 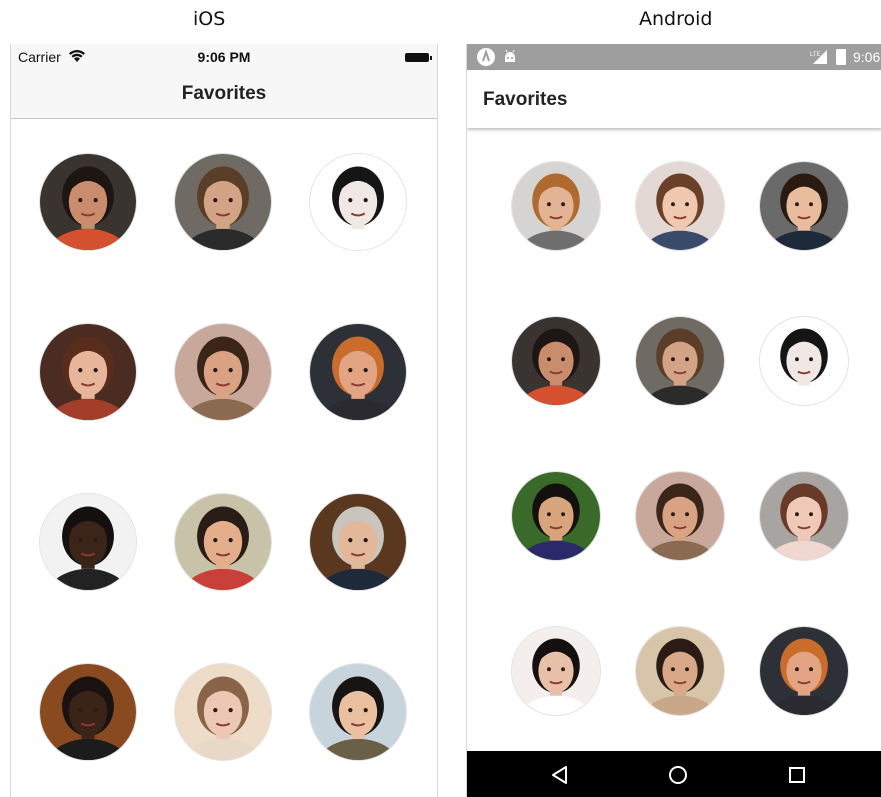 I want to click on recent-apps-icon, so click(x=797, y=775).